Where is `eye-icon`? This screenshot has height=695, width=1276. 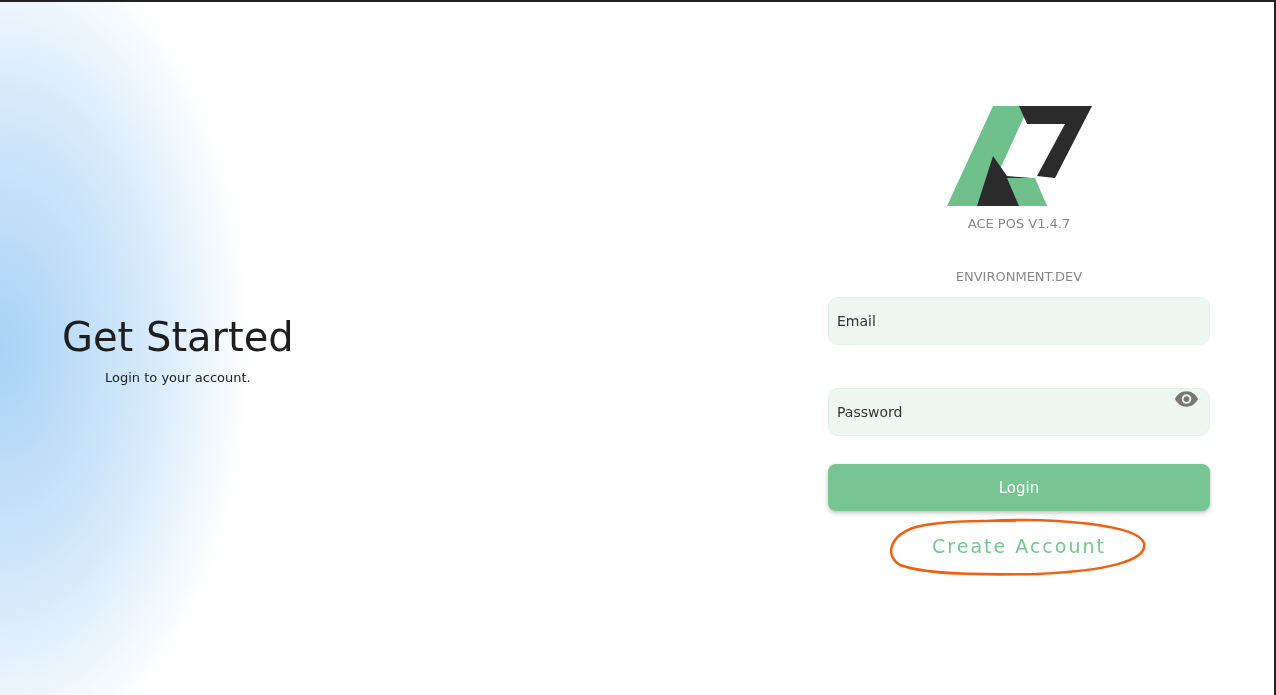 eye-icon is located at coordinates (1186, 399).